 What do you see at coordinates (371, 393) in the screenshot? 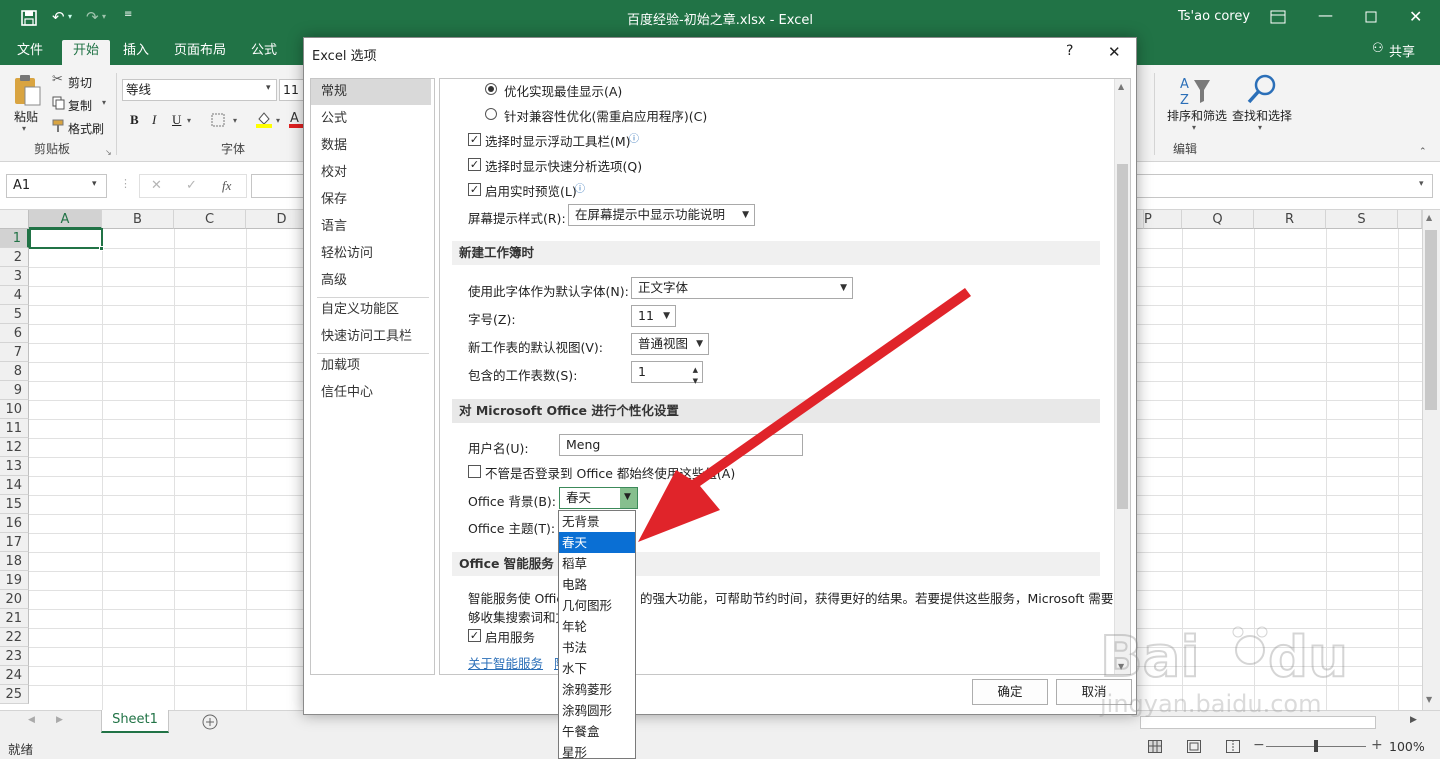
I see `nav-item-trust-center: 信任中心` at bounding box center [371, 393].